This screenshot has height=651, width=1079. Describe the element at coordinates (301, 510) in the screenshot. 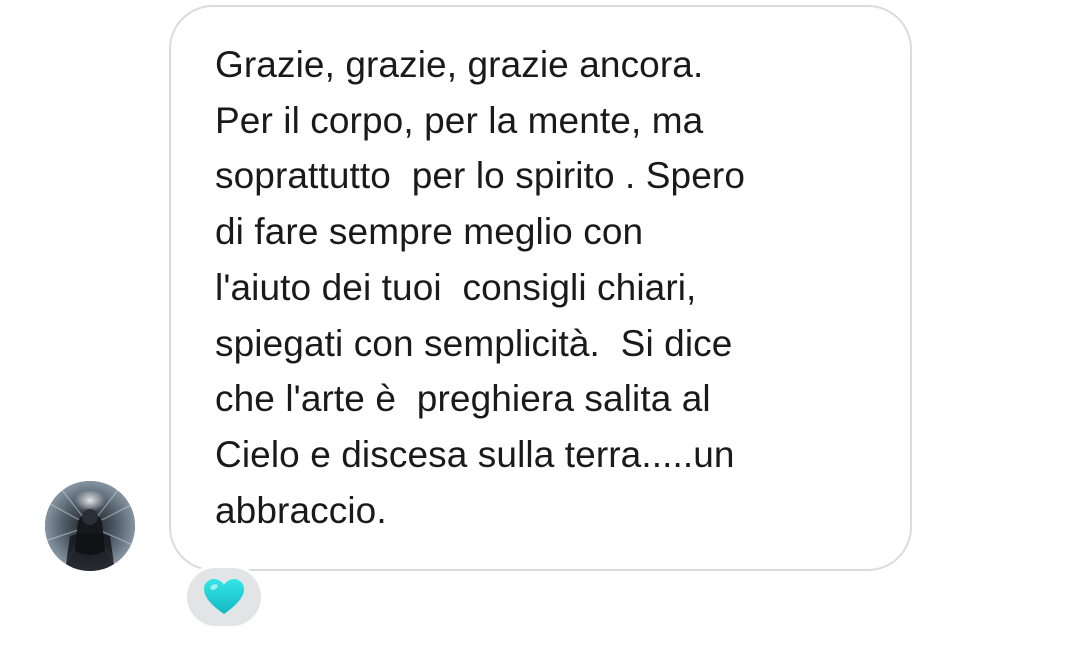

I see `message-line: abbraccio.` at that location.